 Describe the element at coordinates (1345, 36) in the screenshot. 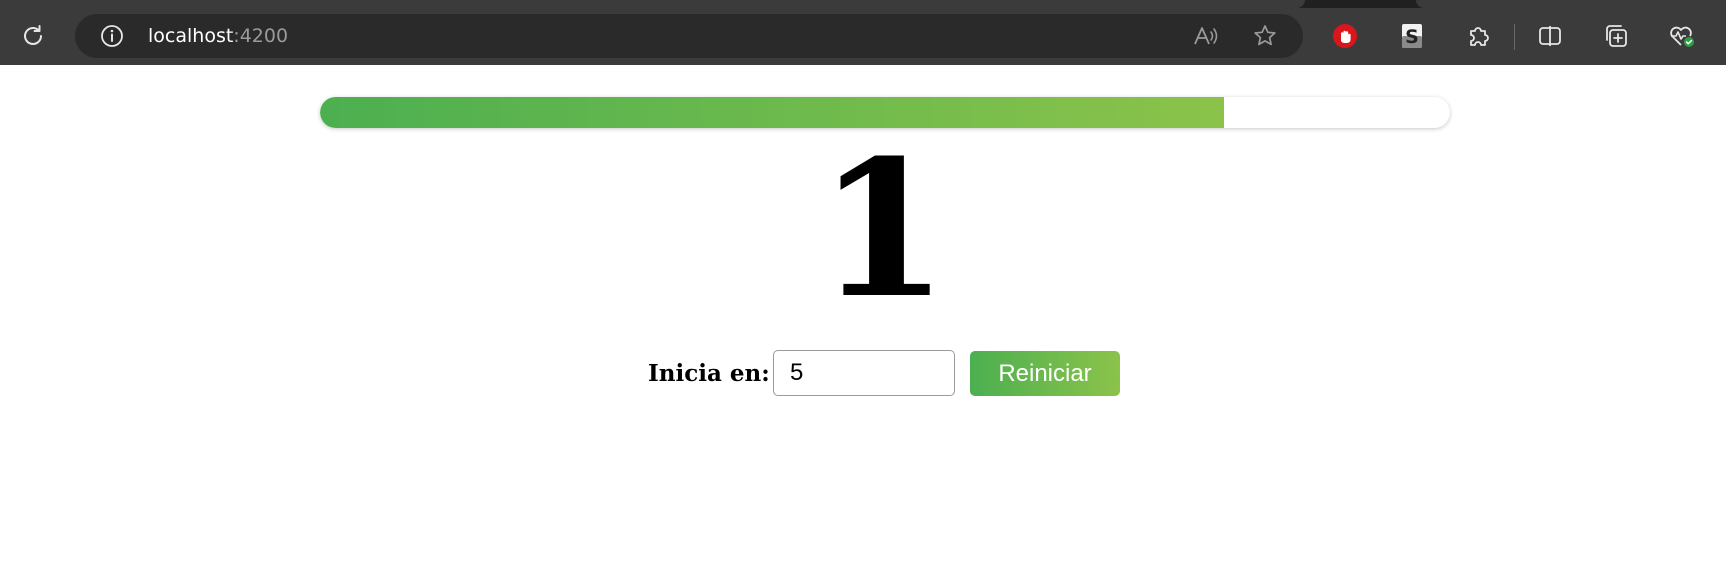

I see `stop-hand-icon` at that location.